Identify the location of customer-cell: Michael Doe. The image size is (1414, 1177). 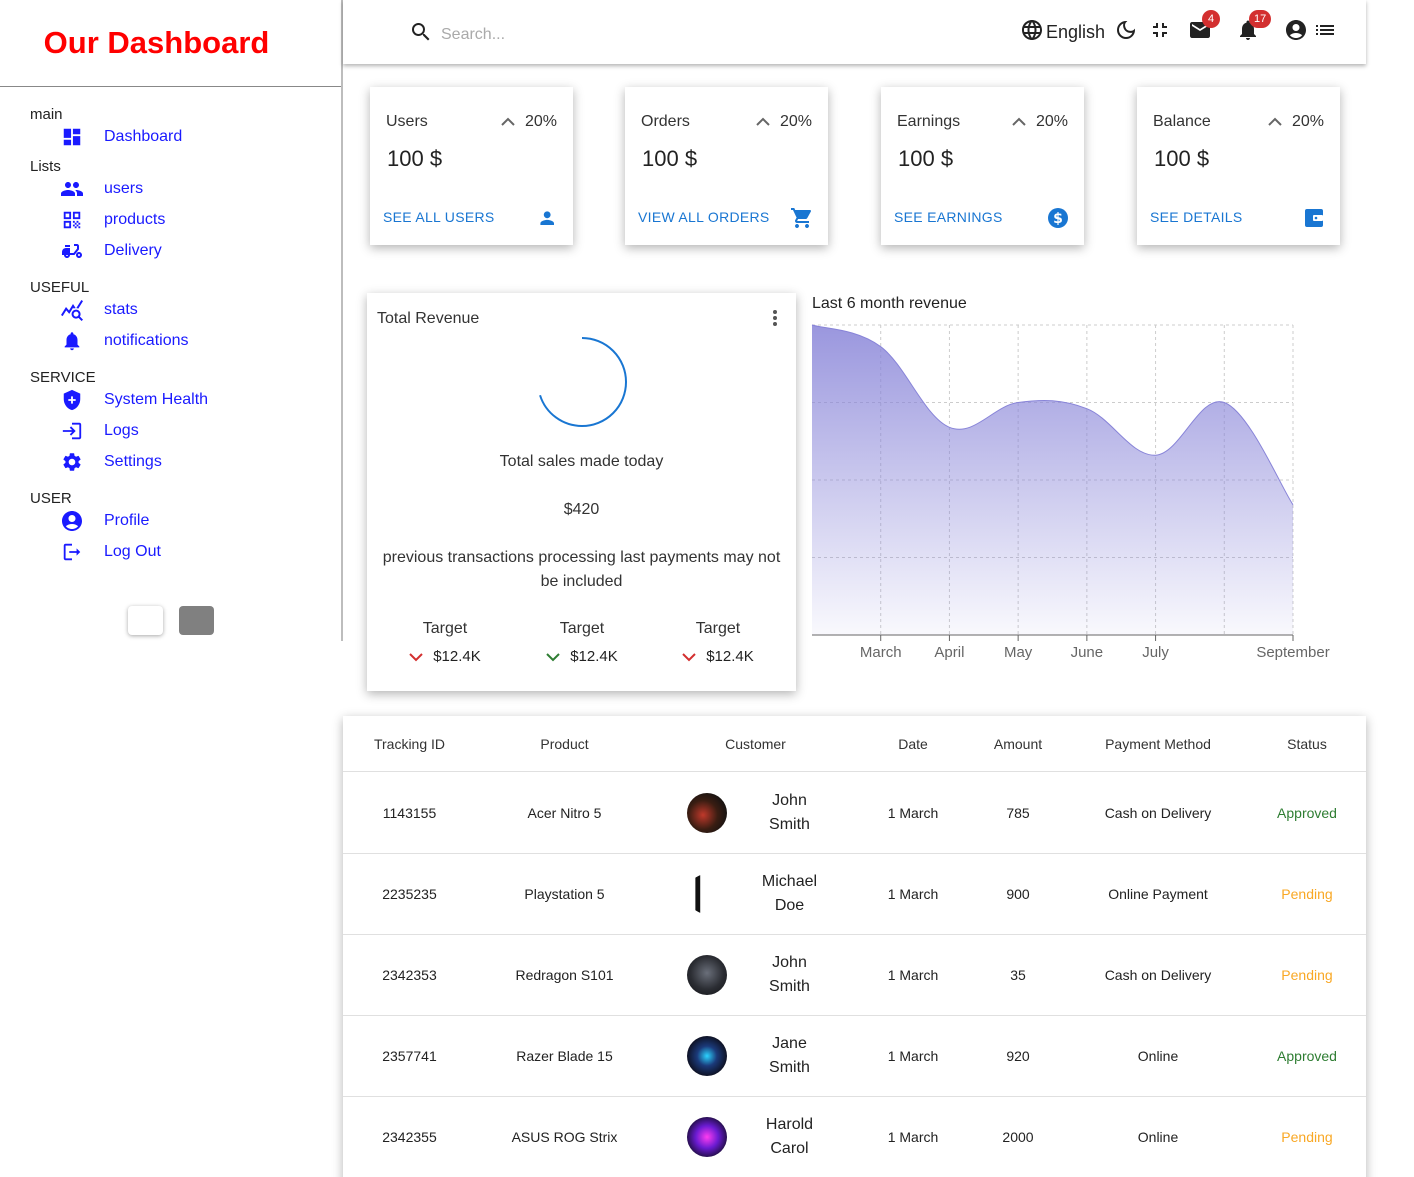
(755, 894).